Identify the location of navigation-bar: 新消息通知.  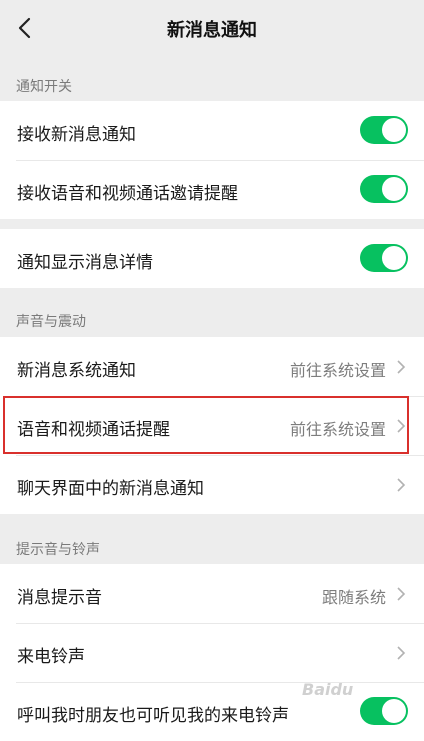
(212, 29).